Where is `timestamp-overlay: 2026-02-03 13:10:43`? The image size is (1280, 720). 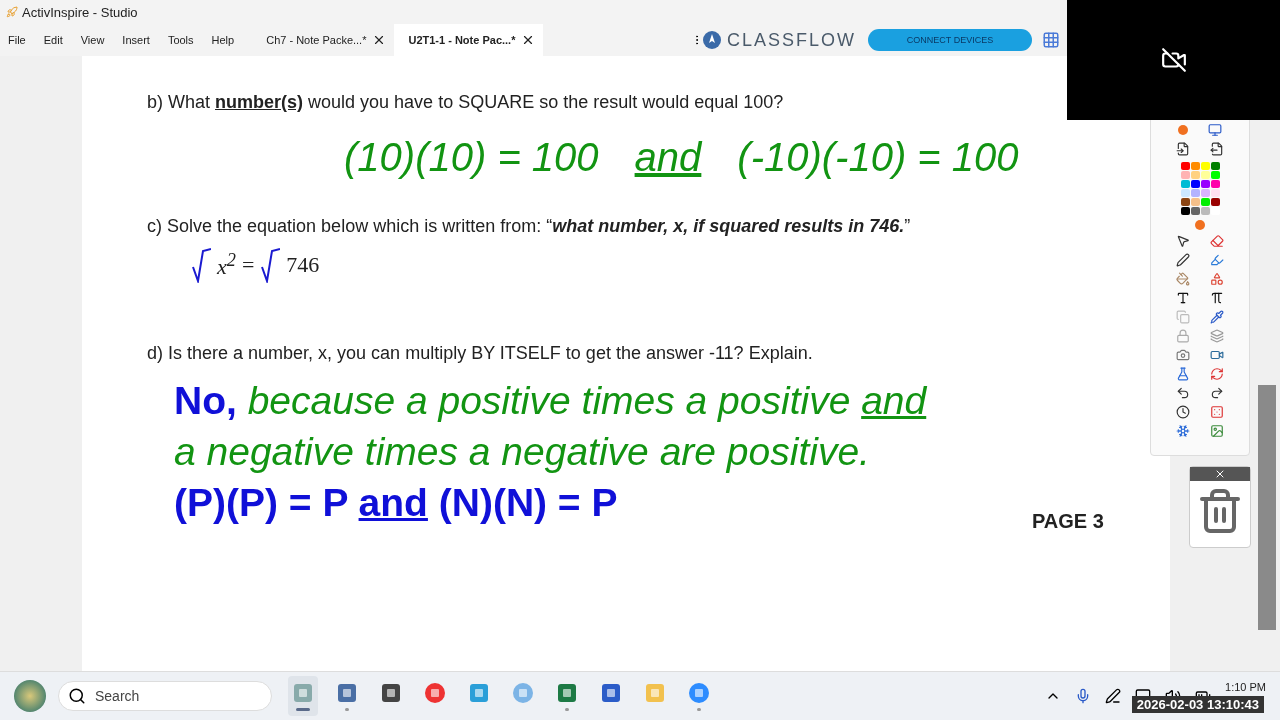 timestamp-overlay: 2026-02-03 13:10:43 is located at coordinates (1197, 704).